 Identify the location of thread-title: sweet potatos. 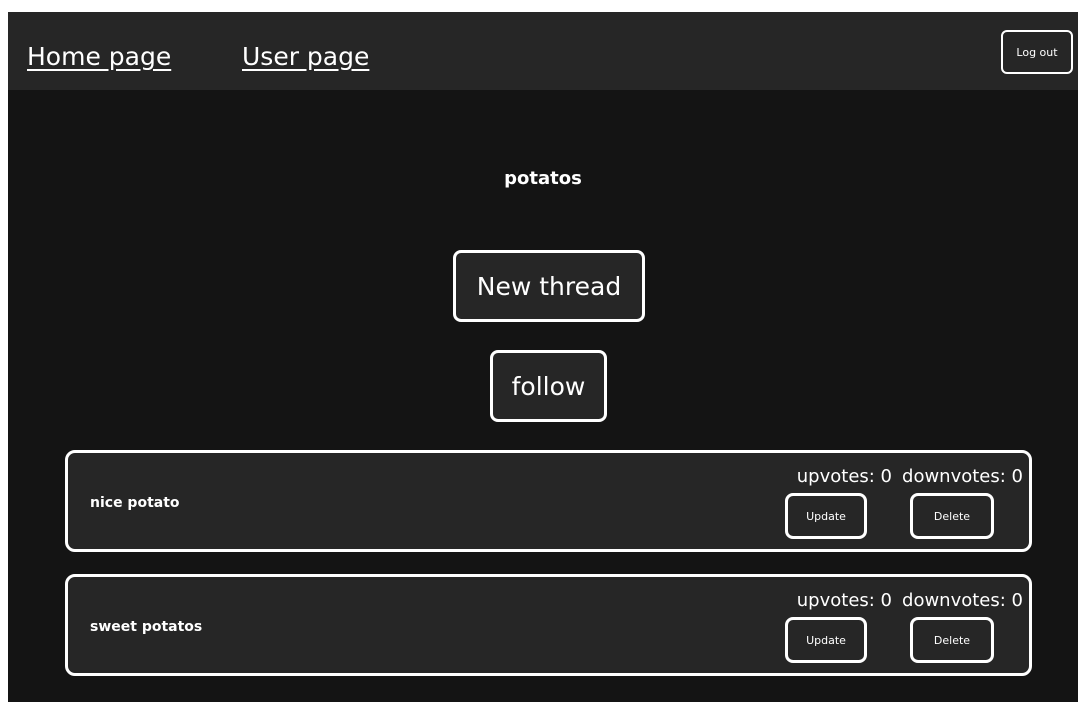
(146, 627).